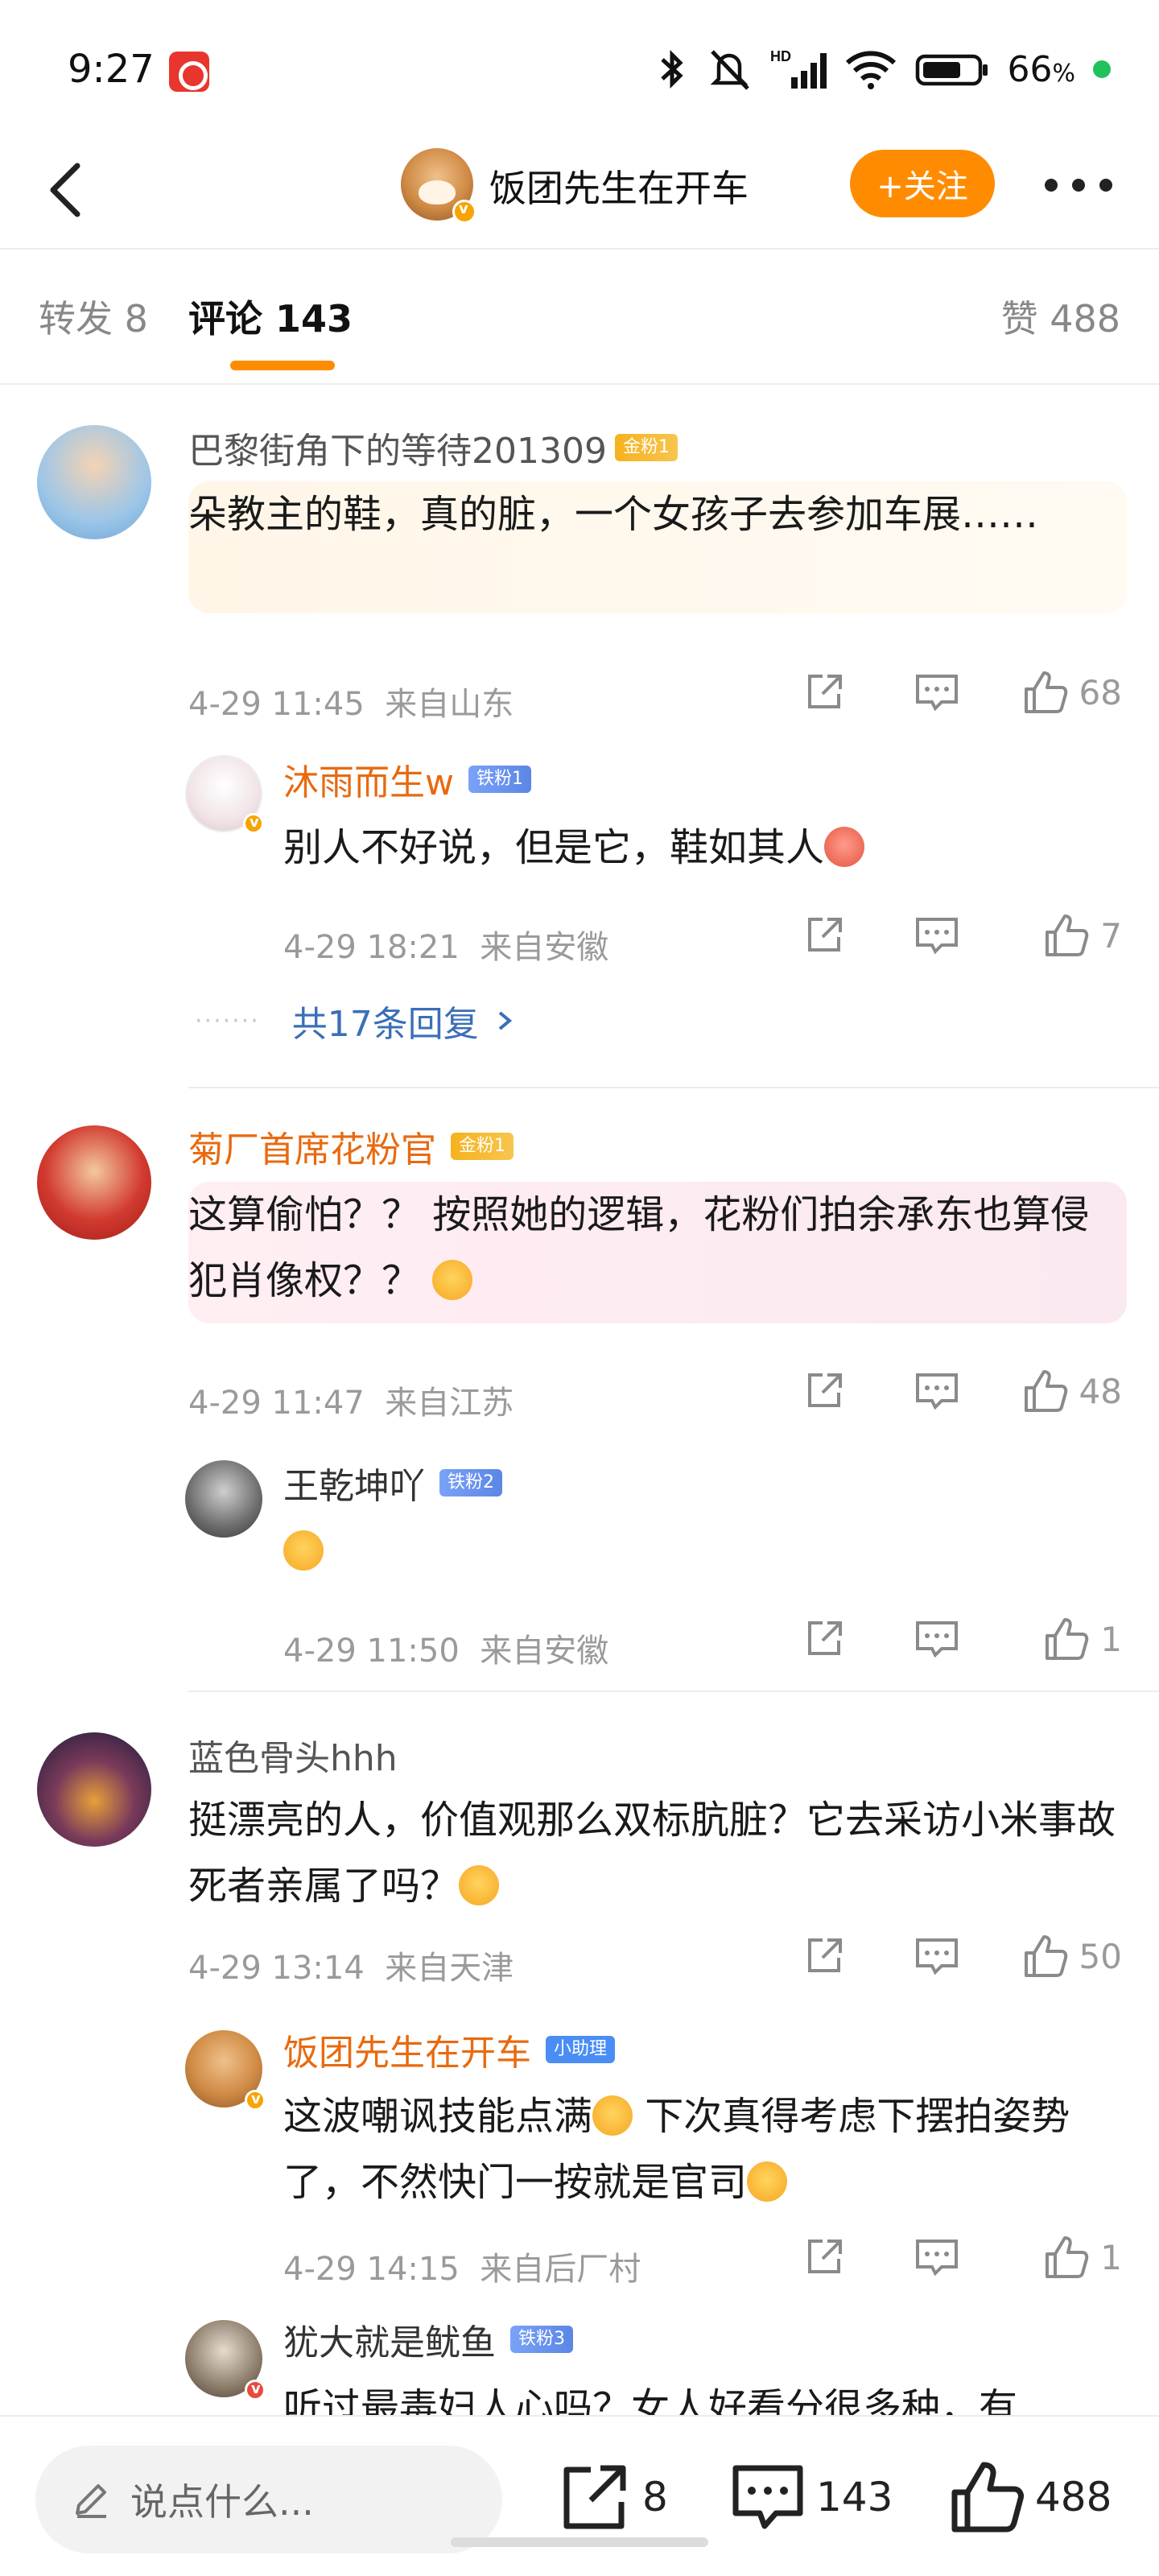 This screenshot has width=1159, height=2576. What do you see at coordinates (1030, 2497) in the screenshot?
I see `like-post-button: 488` at bounding box center [1030, 2497].